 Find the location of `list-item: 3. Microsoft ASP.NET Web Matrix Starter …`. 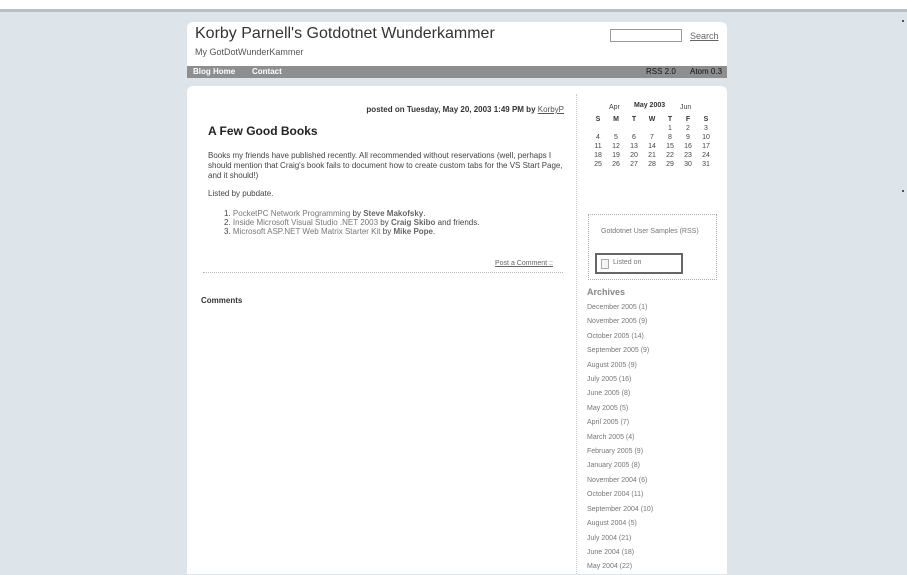

list-item: 3. Microsoft ASP.NET Web Matrix Starter … is located at coordinates (330, 231).